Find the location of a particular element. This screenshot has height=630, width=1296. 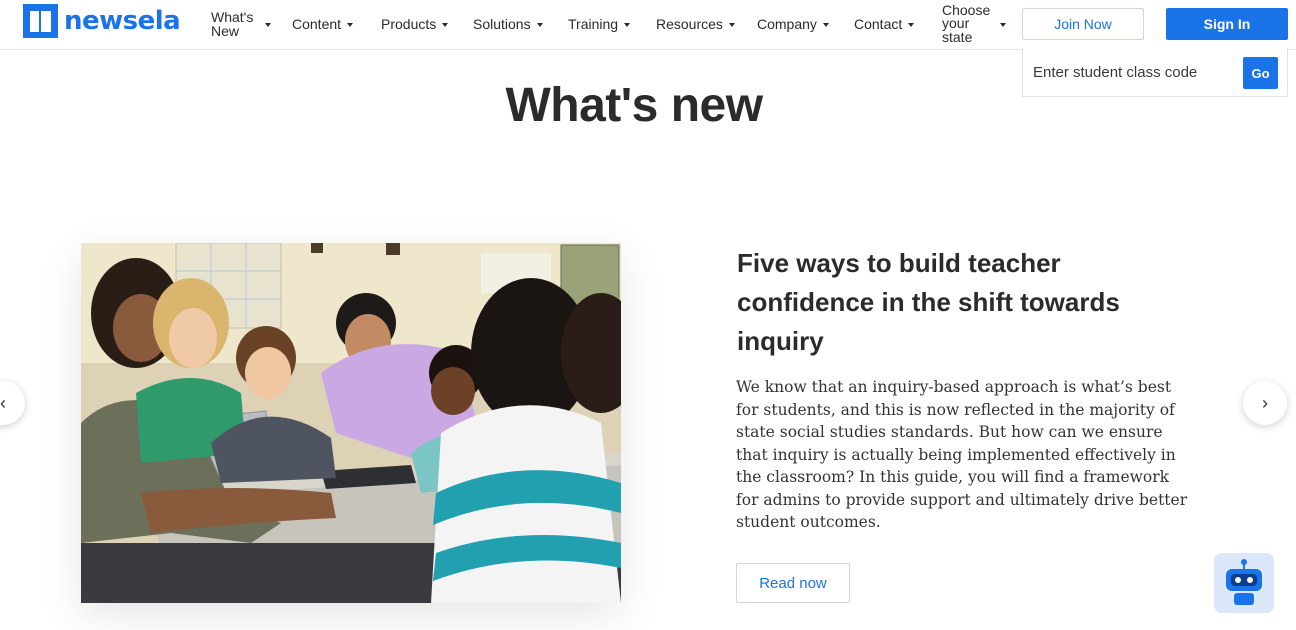

robot-icon is located at coordinates (1244, 582).